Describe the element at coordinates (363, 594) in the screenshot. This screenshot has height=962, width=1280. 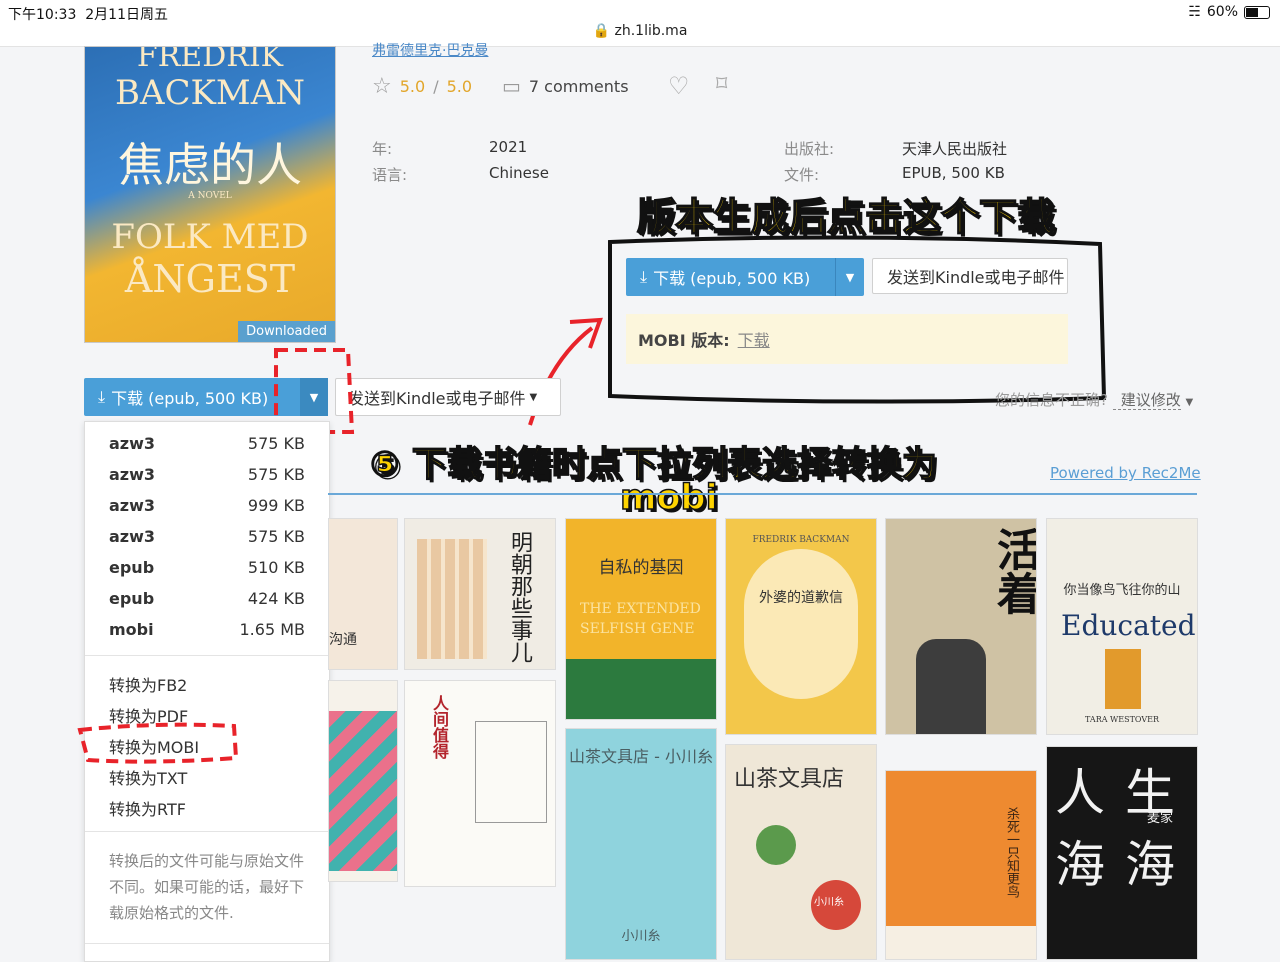
I see `book-thumb: 沟通` at that location.